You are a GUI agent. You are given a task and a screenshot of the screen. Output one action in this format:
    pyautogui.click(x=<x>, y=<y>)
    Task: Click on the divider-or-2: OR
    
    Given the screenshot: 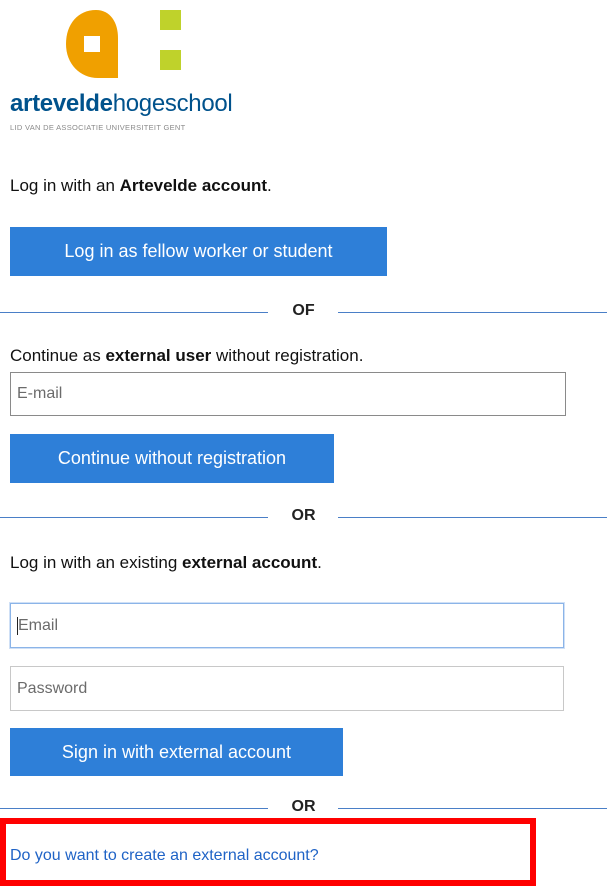 What is the action you would take?
    pyautogui.click(x=303, y=808)
    